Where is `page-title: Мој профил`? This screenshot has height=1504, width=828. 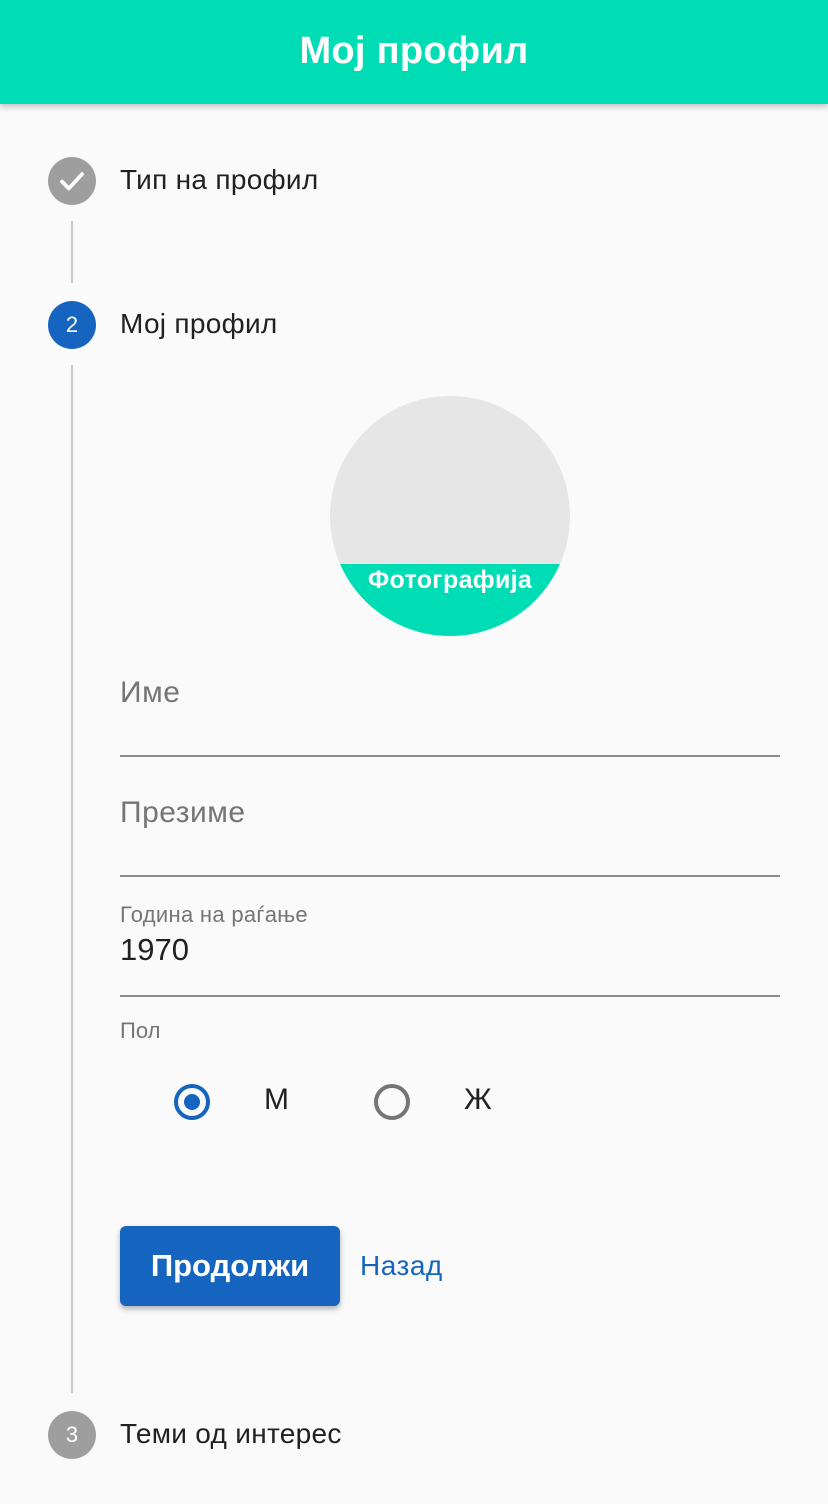 page-title: Мој профил is located at coordinates (414, 50).